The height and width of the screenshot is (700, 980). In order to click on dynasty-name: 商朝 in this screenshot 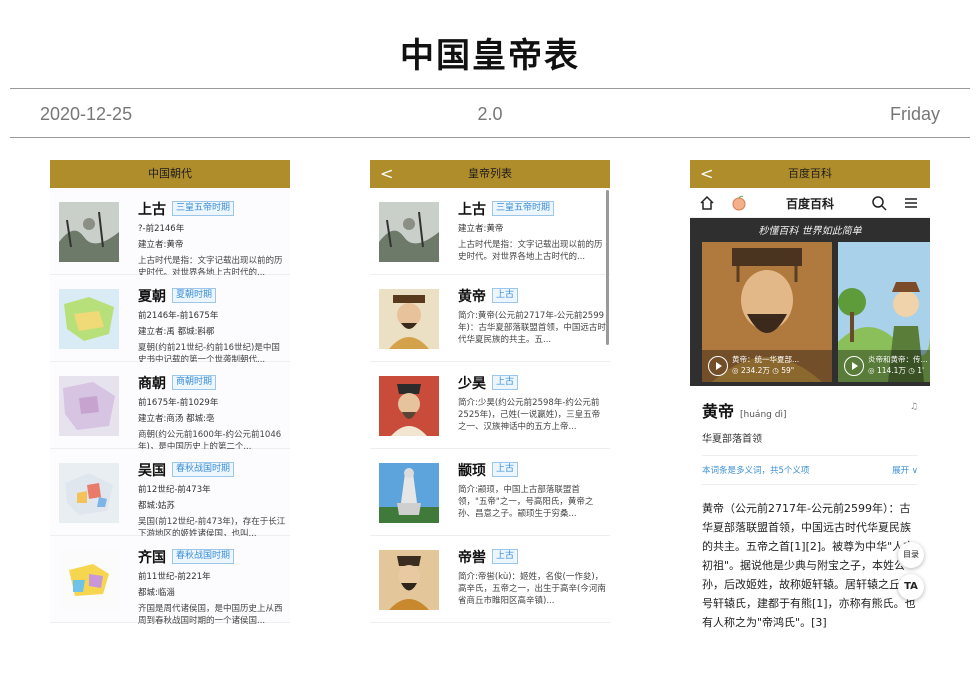, I will do `click(152, 383)`.